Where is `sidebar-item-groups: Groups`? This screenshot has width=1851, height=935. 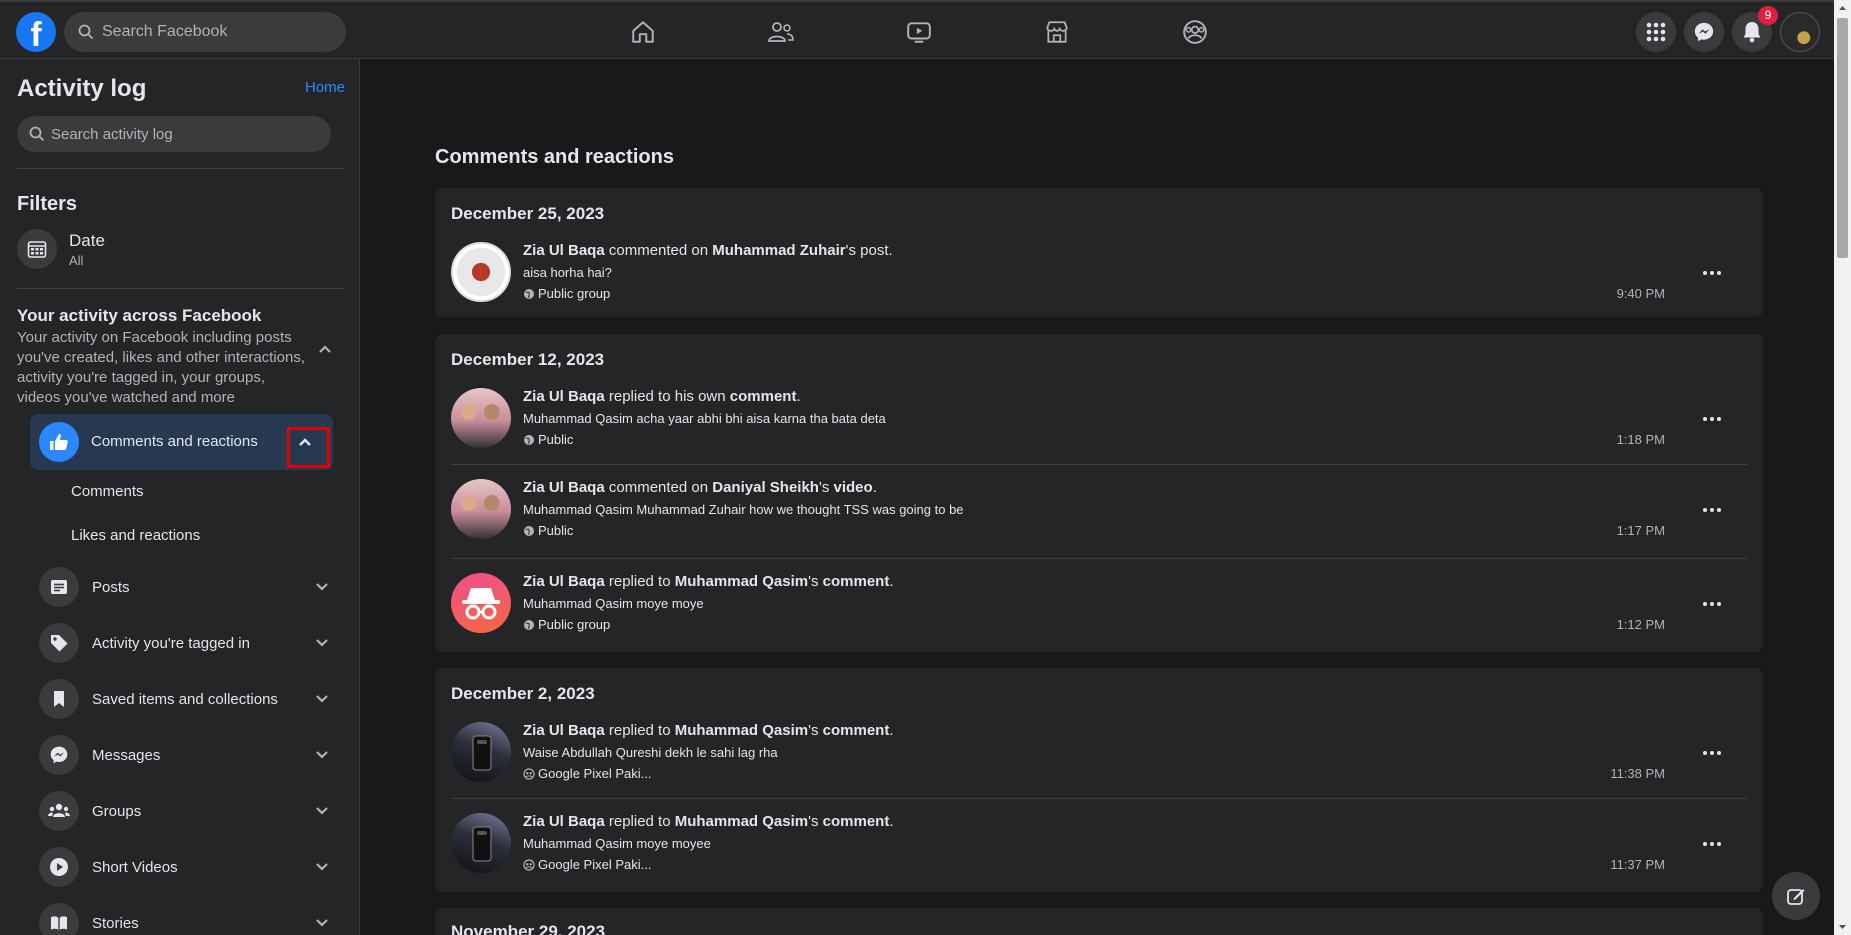 sidebar-item-groups: Groups is located at coordinates (184, 811).